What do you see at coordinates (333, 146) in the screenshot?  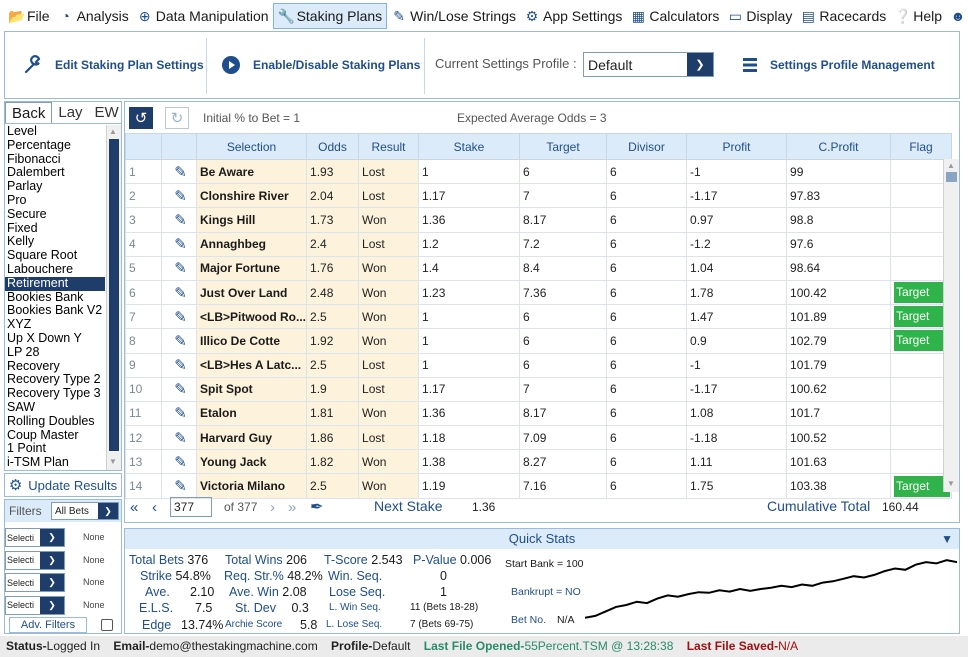 I see `column-header: Odds` at bounding box center [333, 146].